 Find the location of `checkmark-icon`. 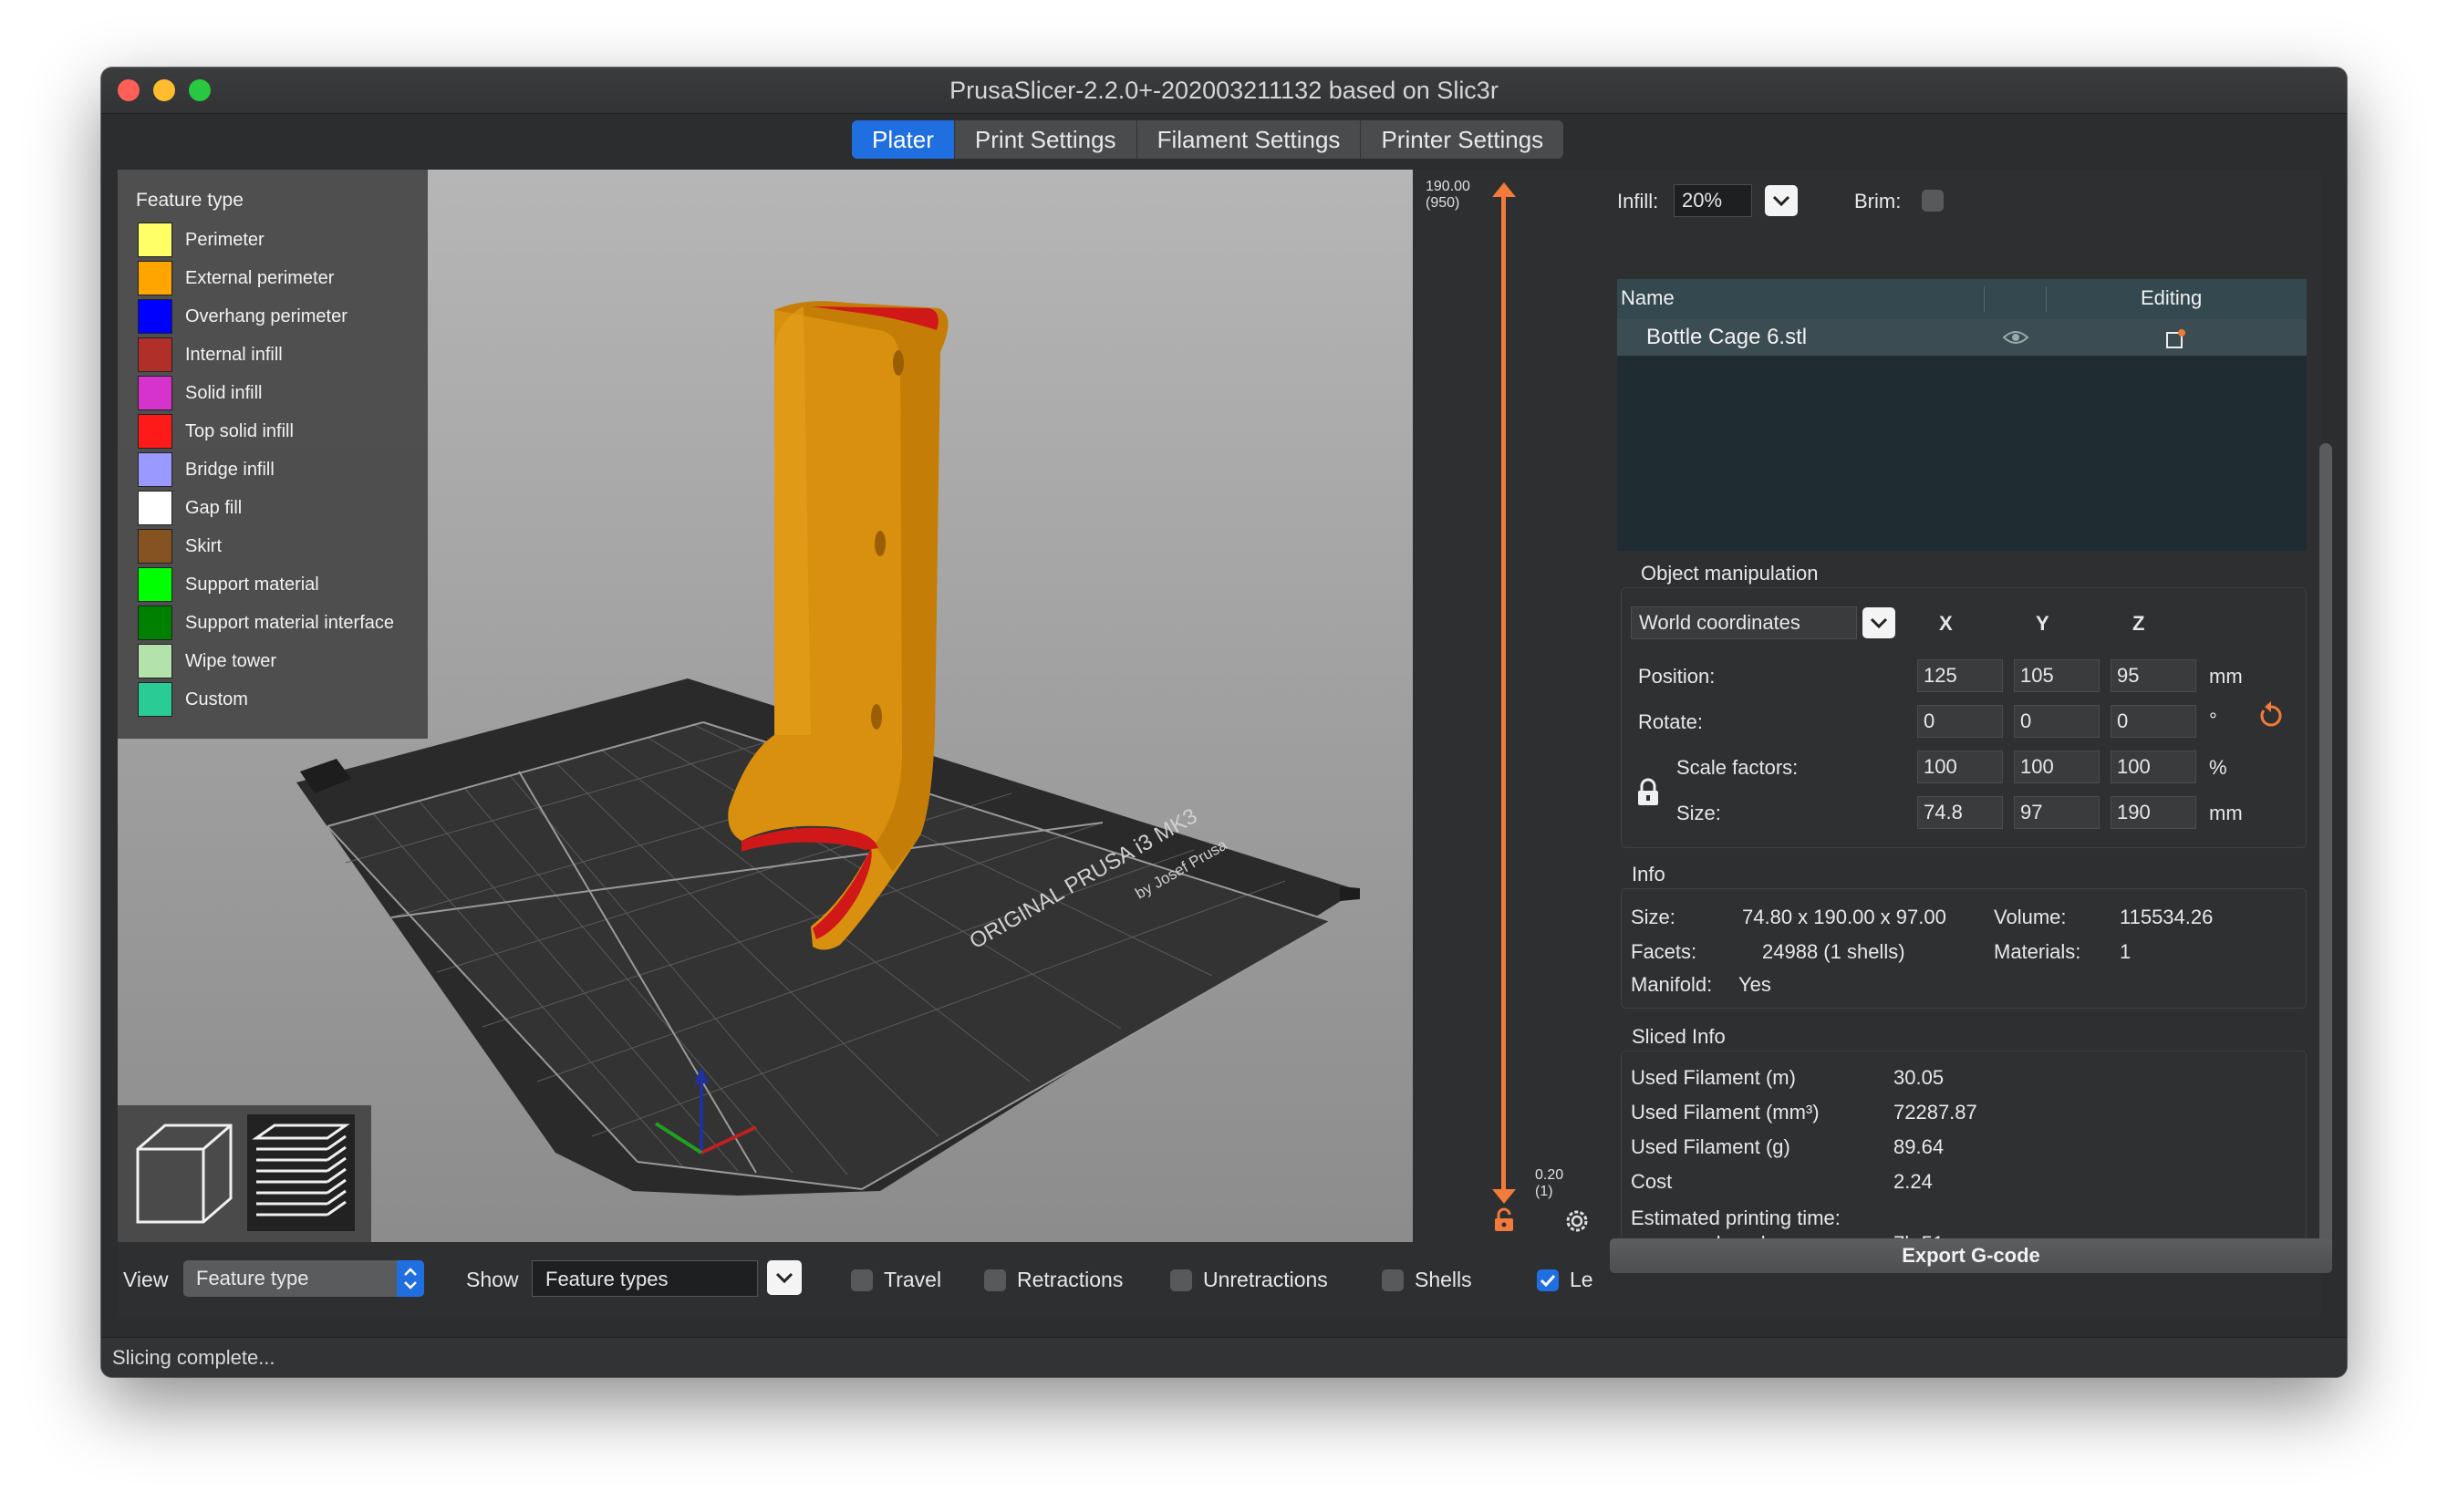

checkmark-icon is located at coordinates (1548, 1280).